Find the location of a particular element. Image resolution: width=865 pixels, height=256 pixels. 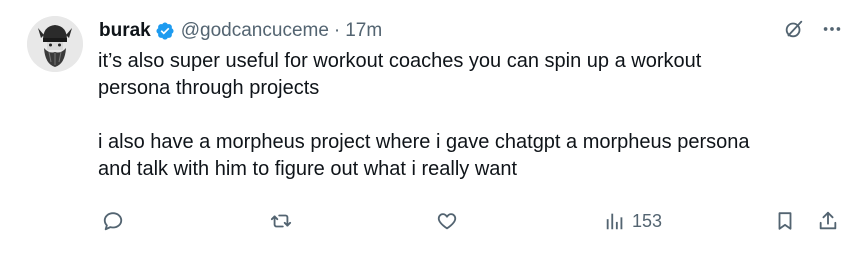

grok-icon is located at coordinates (794, 29).